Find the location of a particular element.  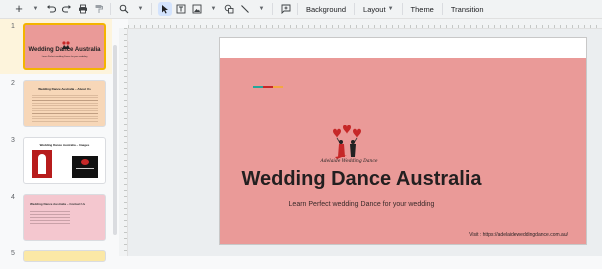

text-box-icon is located at coordinates (181, 9).